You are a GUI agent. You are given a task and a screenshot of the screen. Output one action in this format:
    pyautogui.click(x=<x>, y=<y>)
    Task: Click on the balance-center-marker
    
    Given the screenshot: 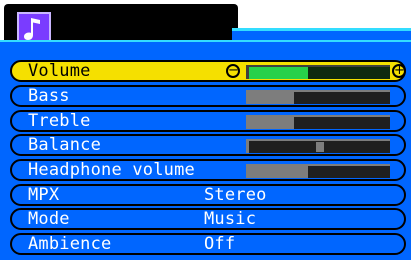 What is the action you would take?
    pyautogui.click(x=320, y=147)
    